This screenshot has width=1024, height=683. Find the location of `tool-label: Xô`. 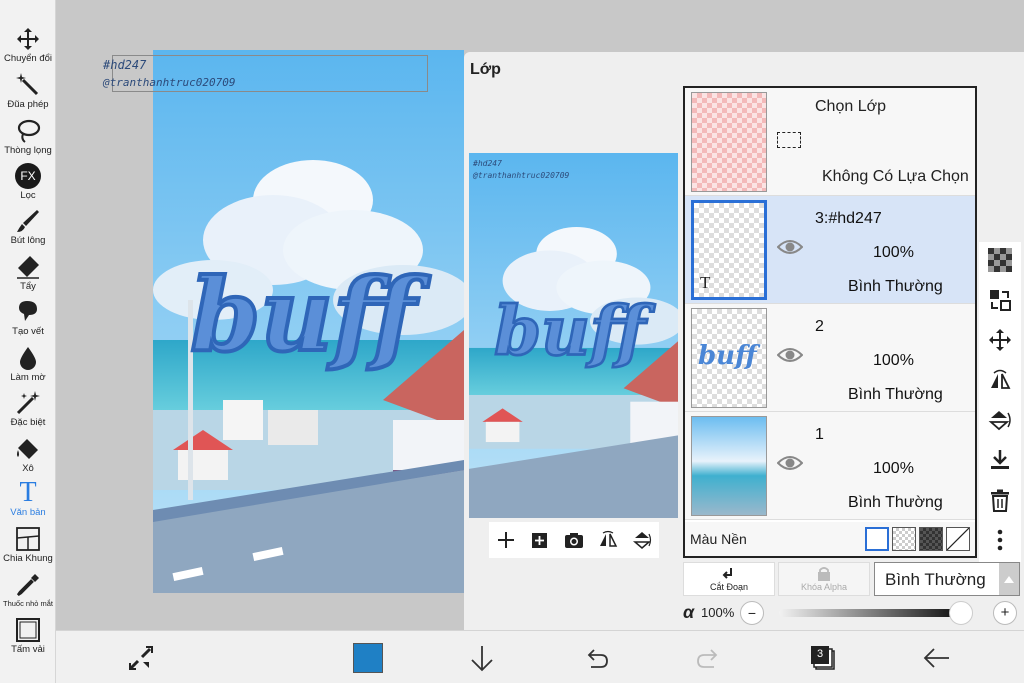

tool-label: Xô is located at coordinates (28, 468).